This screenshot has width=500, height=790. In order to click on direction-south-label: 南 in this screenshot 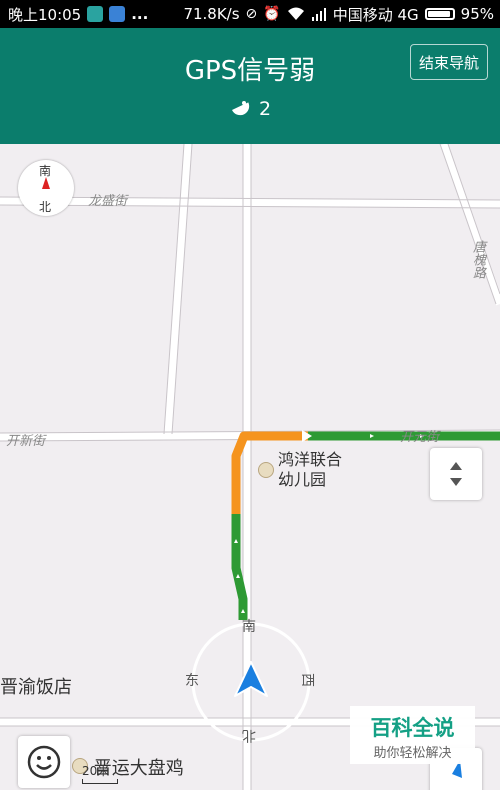, I will do `click(249, 627)`.